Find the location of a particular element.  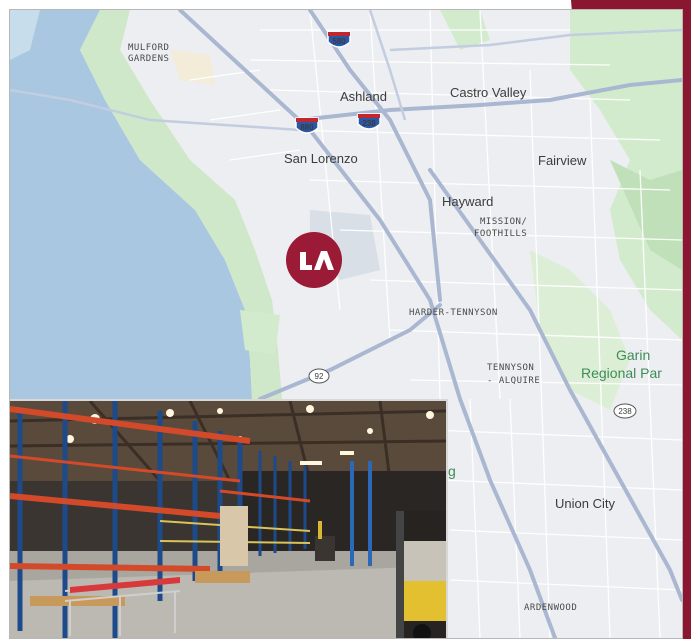

label-partial: g is located at coordinates (452, 471).